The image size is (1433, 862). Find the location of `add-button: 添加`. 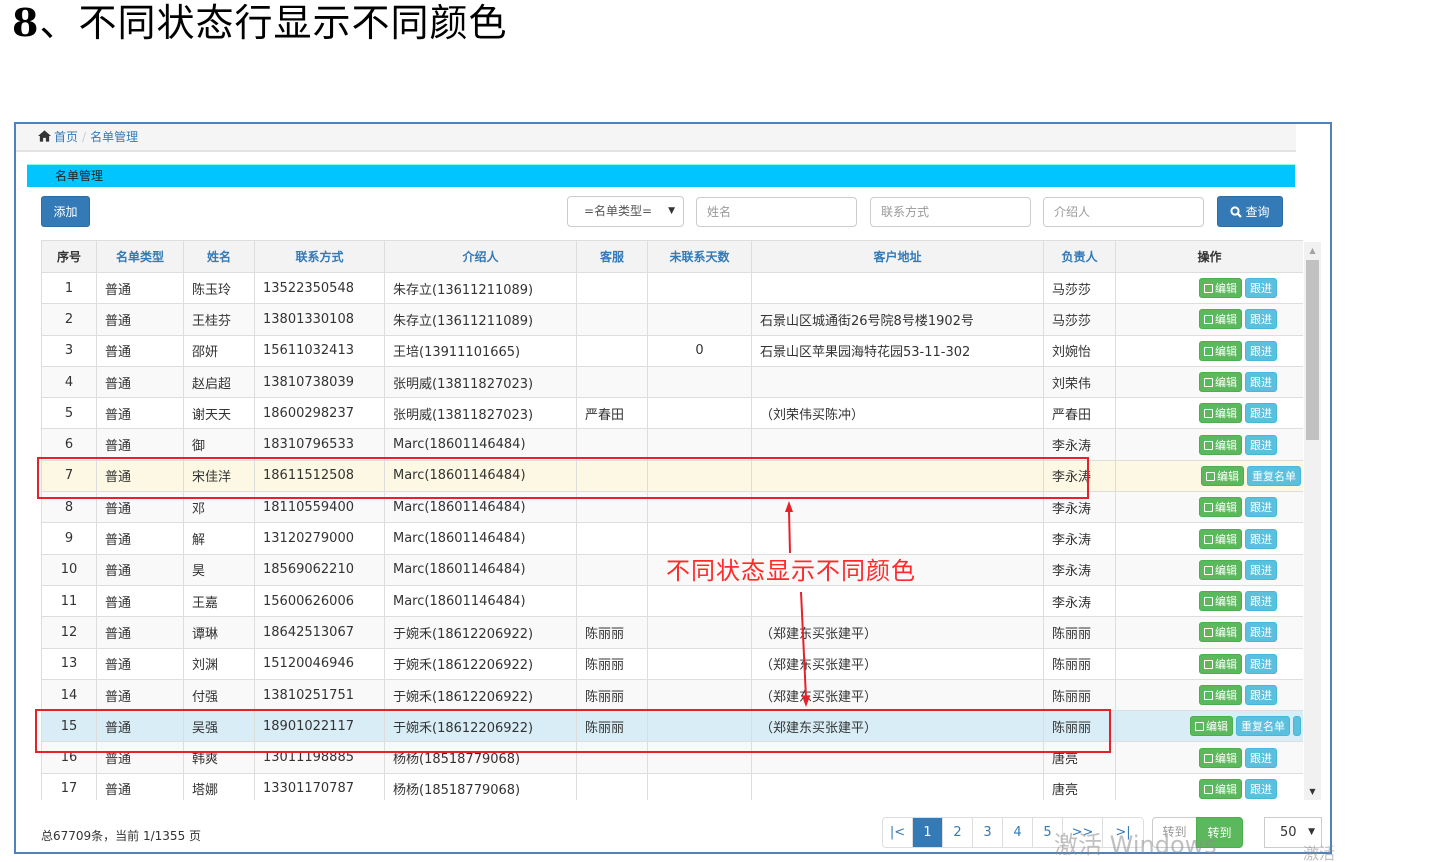

add-button: 添加 is located at coordinates (65, 211).